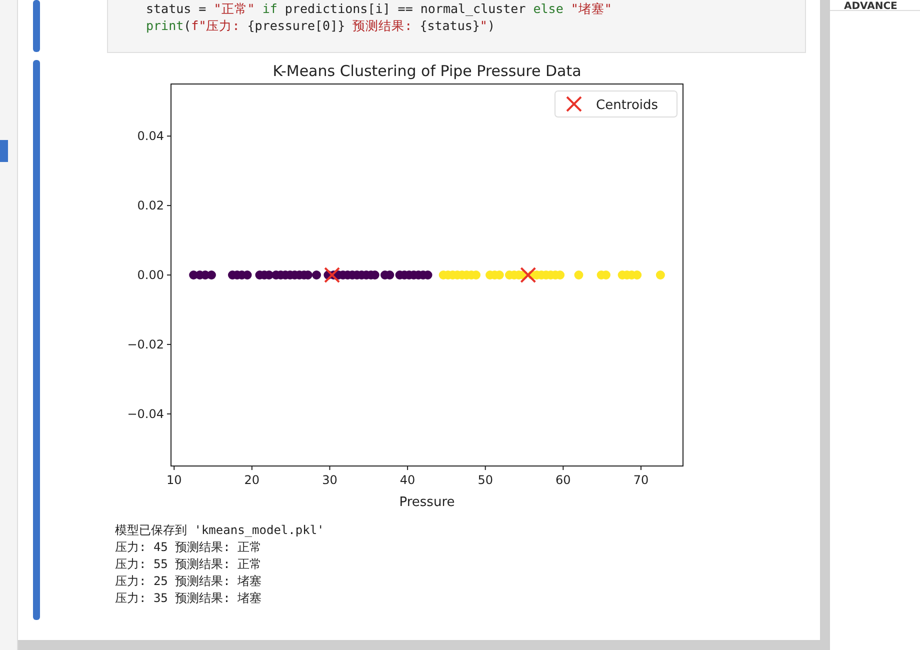 The width and height of the screenshot is (920, 650). What do you see at coordinates (174, 480) in the screenshot?
I see `x-tick-label: 10` at bounding box center [174, 480].